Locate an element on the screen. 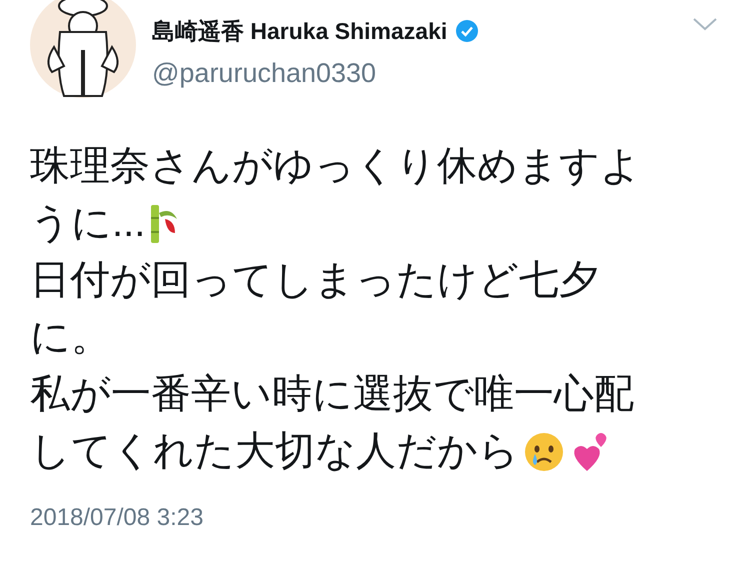 Image resolution: width=750 pixels, height=580 pixels. timestamp: 2018/07/08 3:23 is located at coordinates (117, 518).